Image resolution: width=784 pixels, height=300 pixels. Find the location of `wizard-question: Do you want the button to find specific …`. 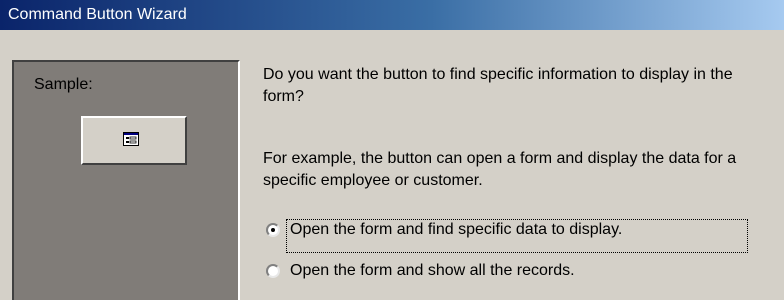

wizard-question: Do you want the button to find specific … is located at coordinates (498, 85).